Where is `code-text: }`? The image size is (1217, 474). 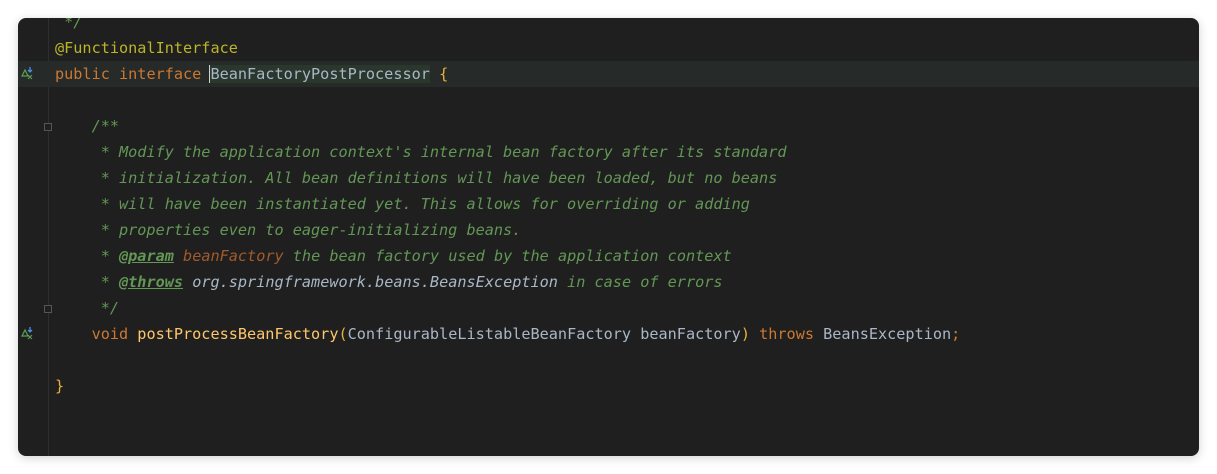
code-text: } is located at coordinates (59, 386).